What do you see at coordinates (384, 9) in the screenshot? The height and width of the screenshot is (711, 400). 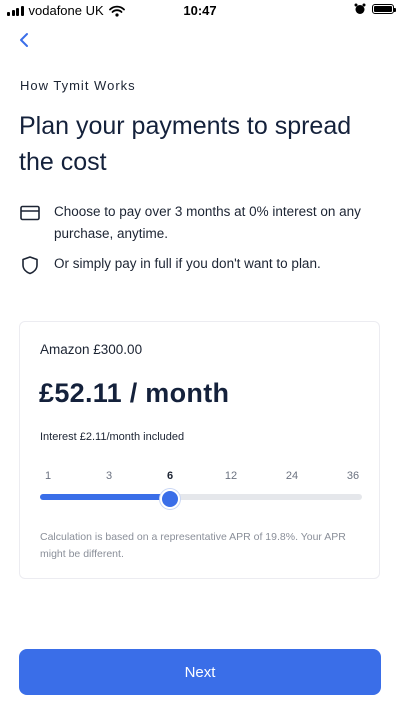 I see `battery-icon` at bounding box center [384, 9].